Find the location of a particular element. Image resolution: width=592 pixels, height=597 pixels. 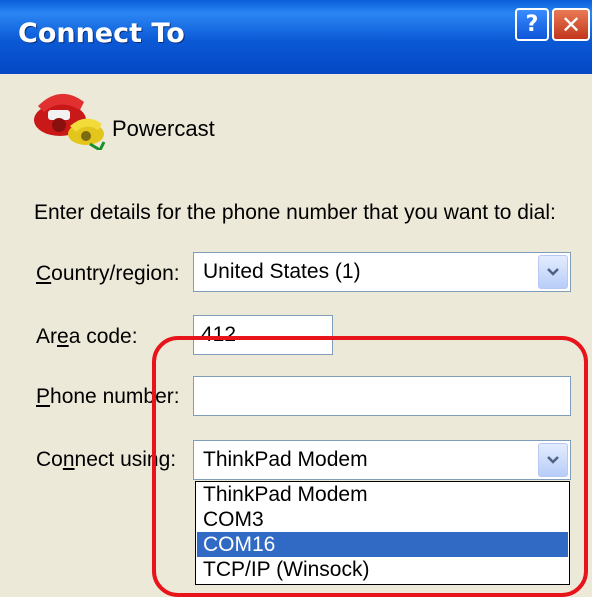

area-code-accelerator: e is located at coordinates (63, 336).